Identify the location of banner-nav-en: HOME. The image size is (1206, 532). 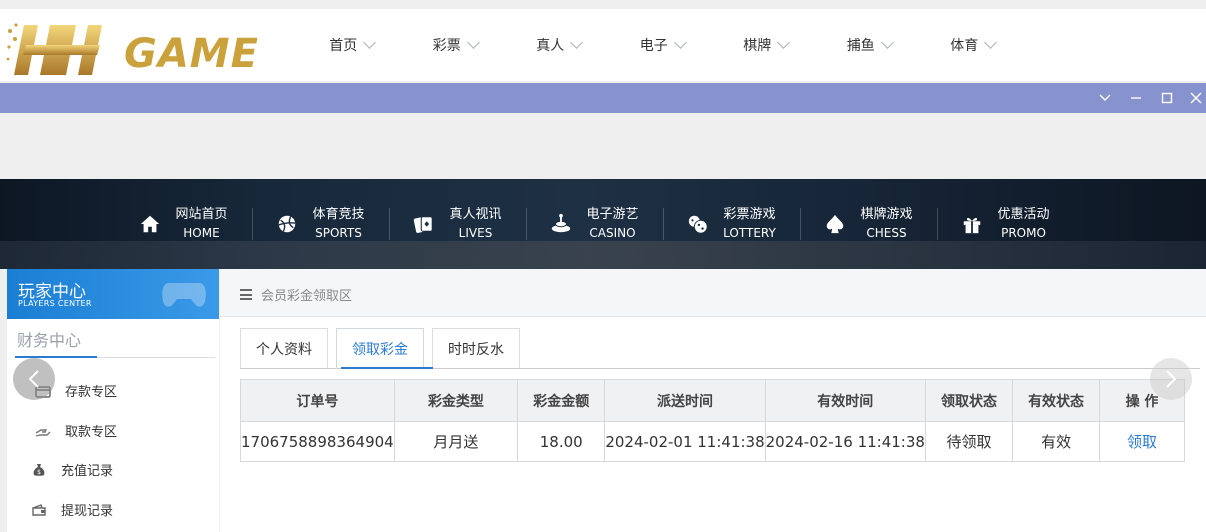
(201, 233).